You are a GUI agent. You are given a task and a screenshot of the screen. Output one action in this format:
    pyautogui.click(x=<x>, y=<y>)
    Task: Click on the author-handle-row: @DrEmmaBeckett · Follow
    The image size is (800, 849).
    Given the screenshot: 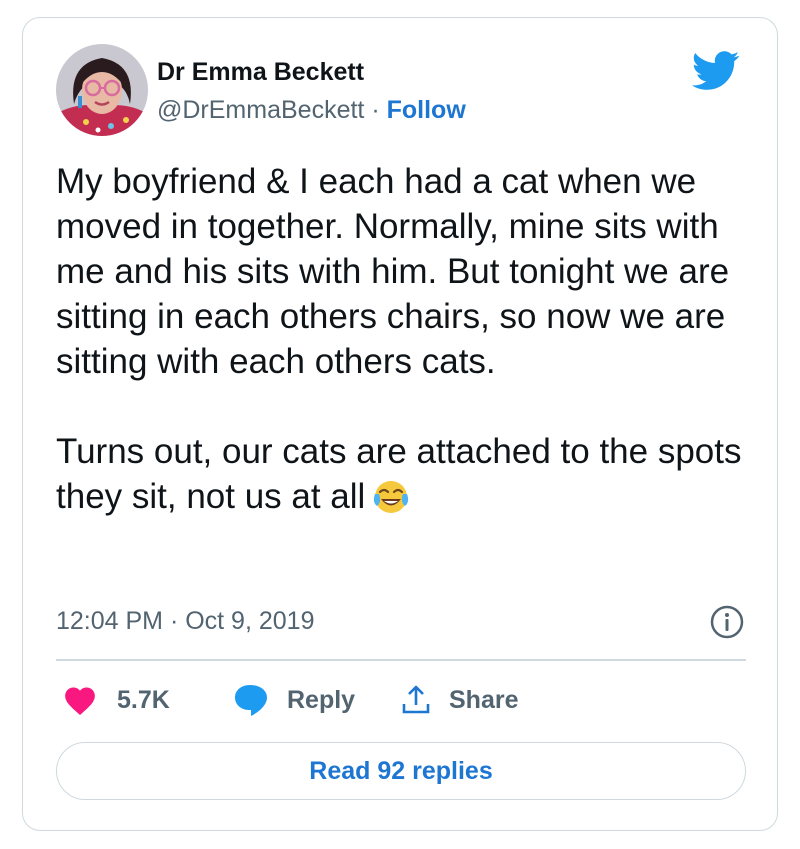 What is the action you would take?
    pyautogui.click(x=311, y=110)
    